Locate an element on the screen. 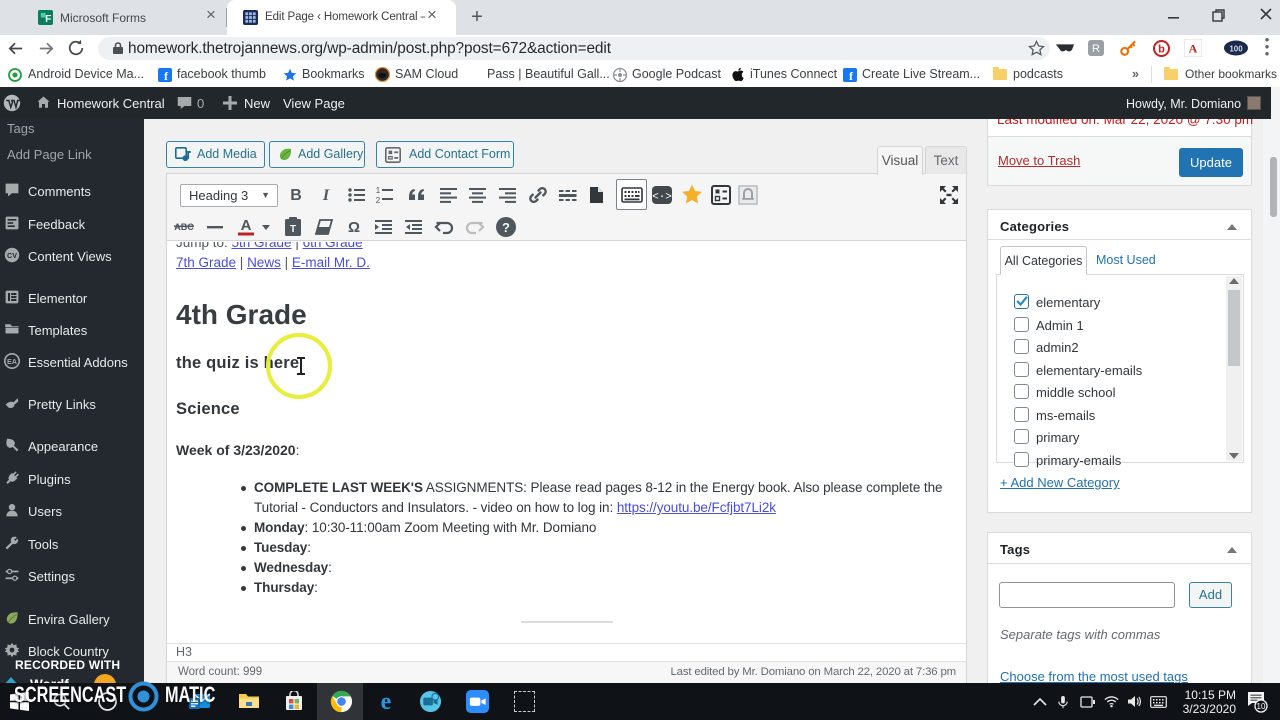 The height and width of the screenshot is (720, 1280). svg-text: I is located at coordinates (326, 195).